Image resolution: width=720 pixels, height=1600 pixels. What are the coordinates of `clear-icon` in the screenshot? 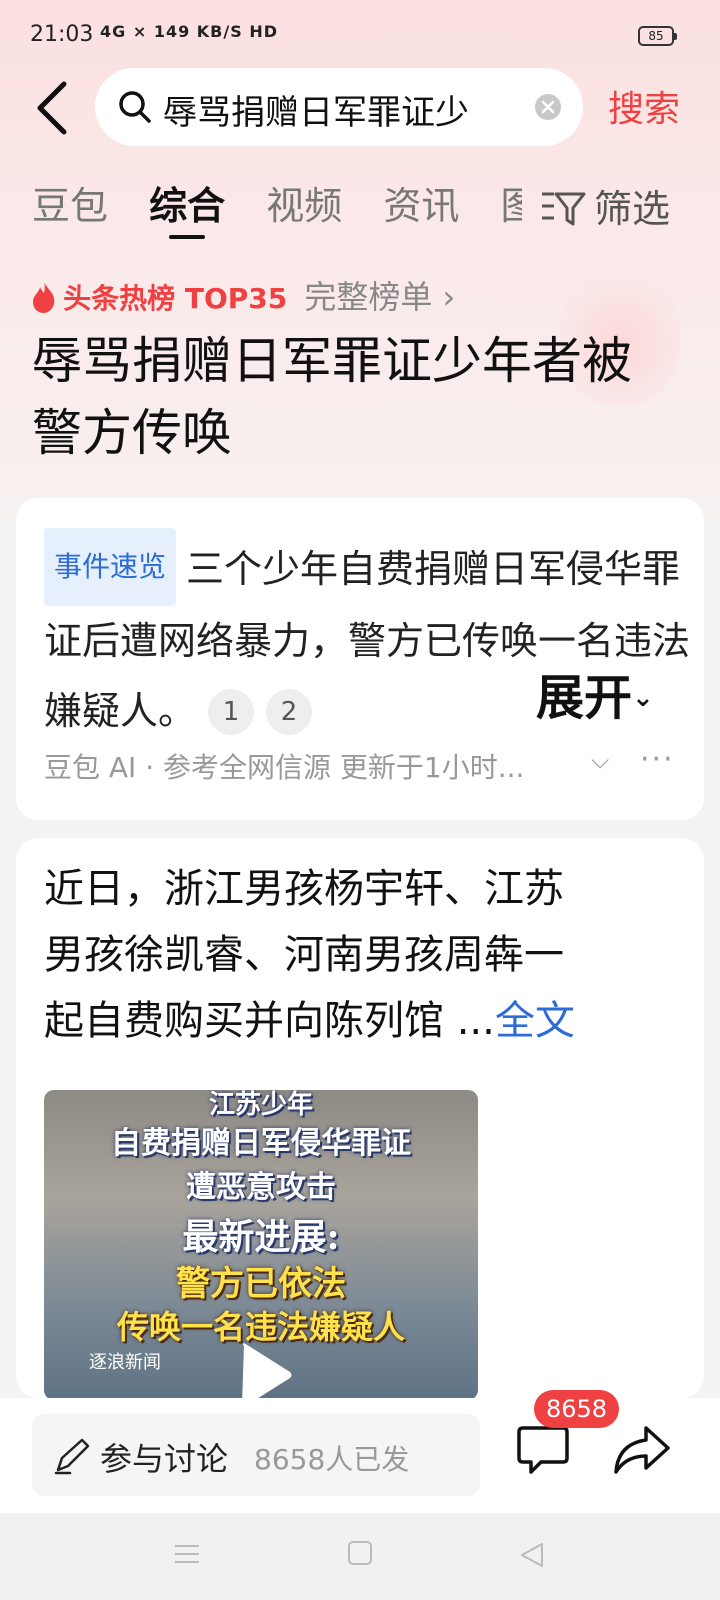 It's located at (548, 107).